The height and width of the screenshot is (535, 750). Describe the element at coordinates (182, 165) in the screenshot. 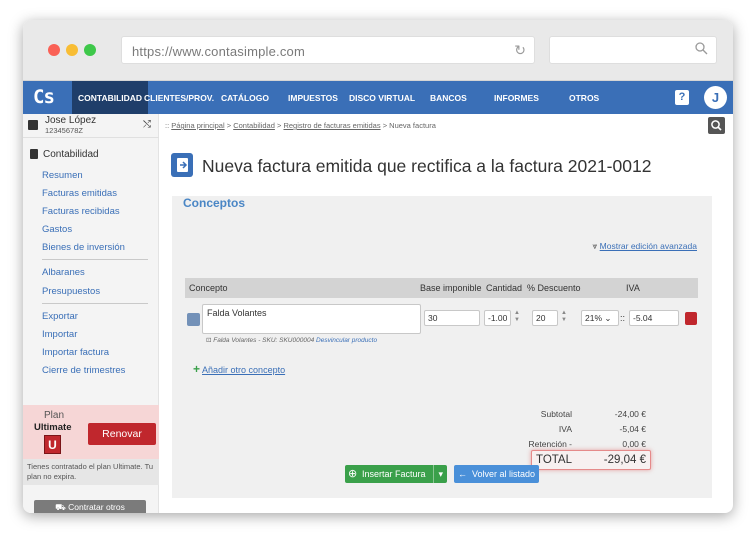

I see `invoice-icon` at that location.